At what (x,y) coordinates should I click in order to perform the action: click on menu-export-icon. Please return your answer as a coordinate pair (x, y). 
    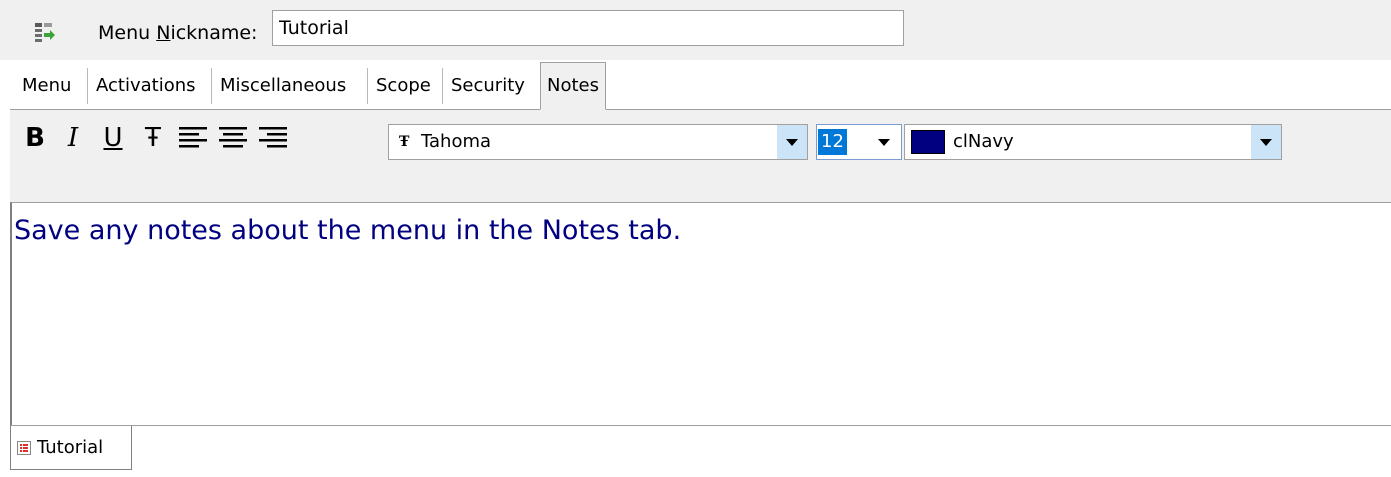
    Looking at the image, I should click on (45, 32).